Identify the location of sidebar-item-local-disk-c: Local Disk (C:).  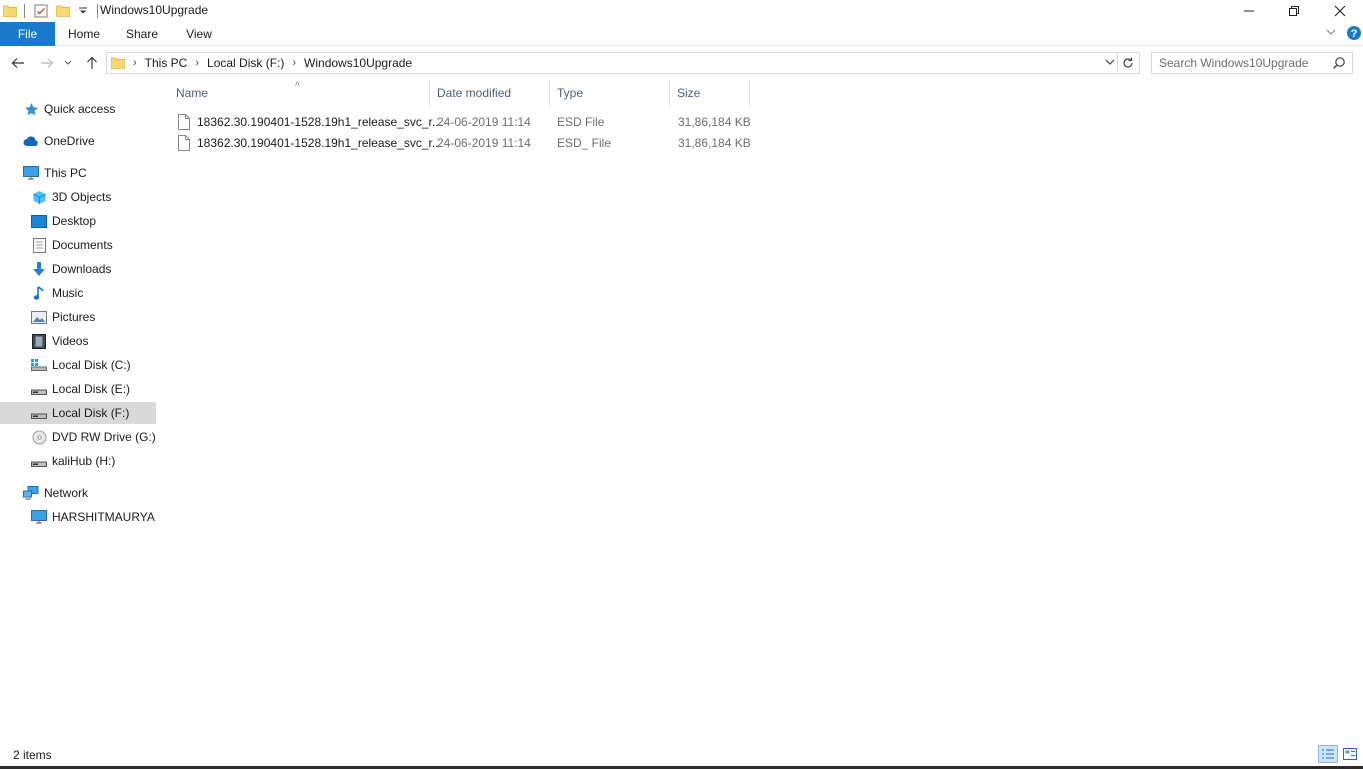
(78, 365).